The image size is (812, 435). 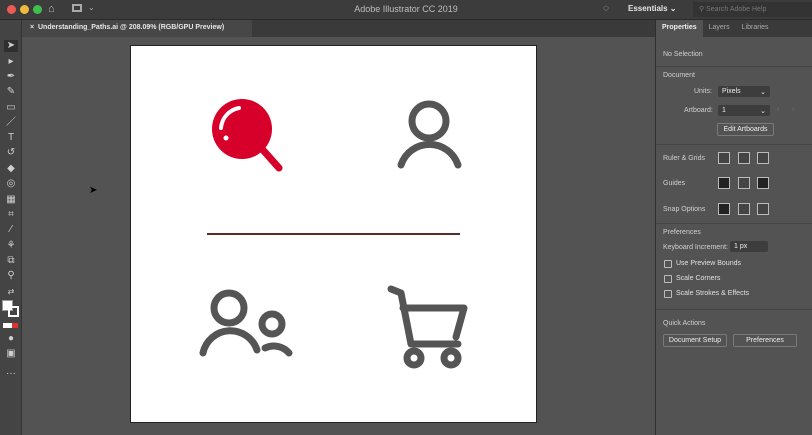 I want to click on scale-corners-checkbox, so click(x=668, y=279).